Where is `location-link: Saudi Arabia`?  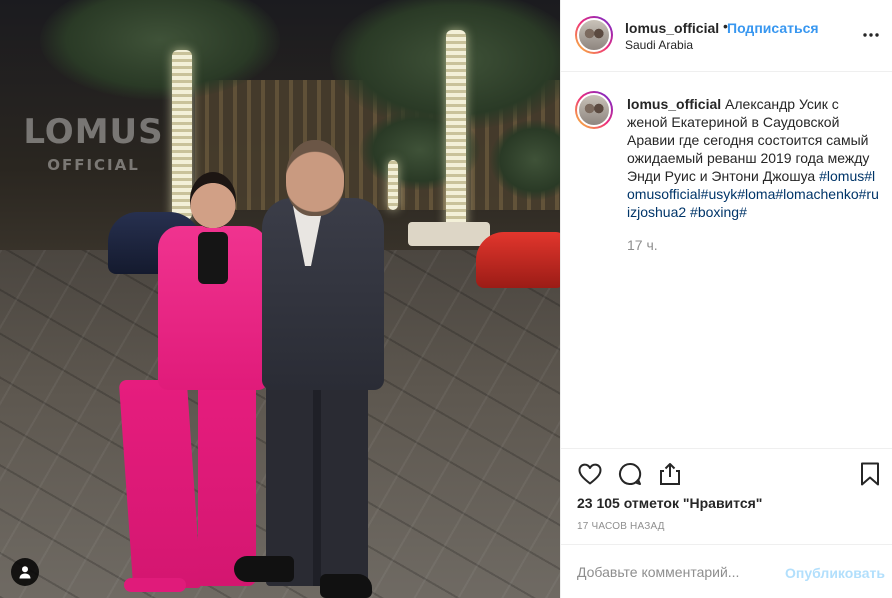
location-link: Saudi Arabia is located at coordinates (659, 45).